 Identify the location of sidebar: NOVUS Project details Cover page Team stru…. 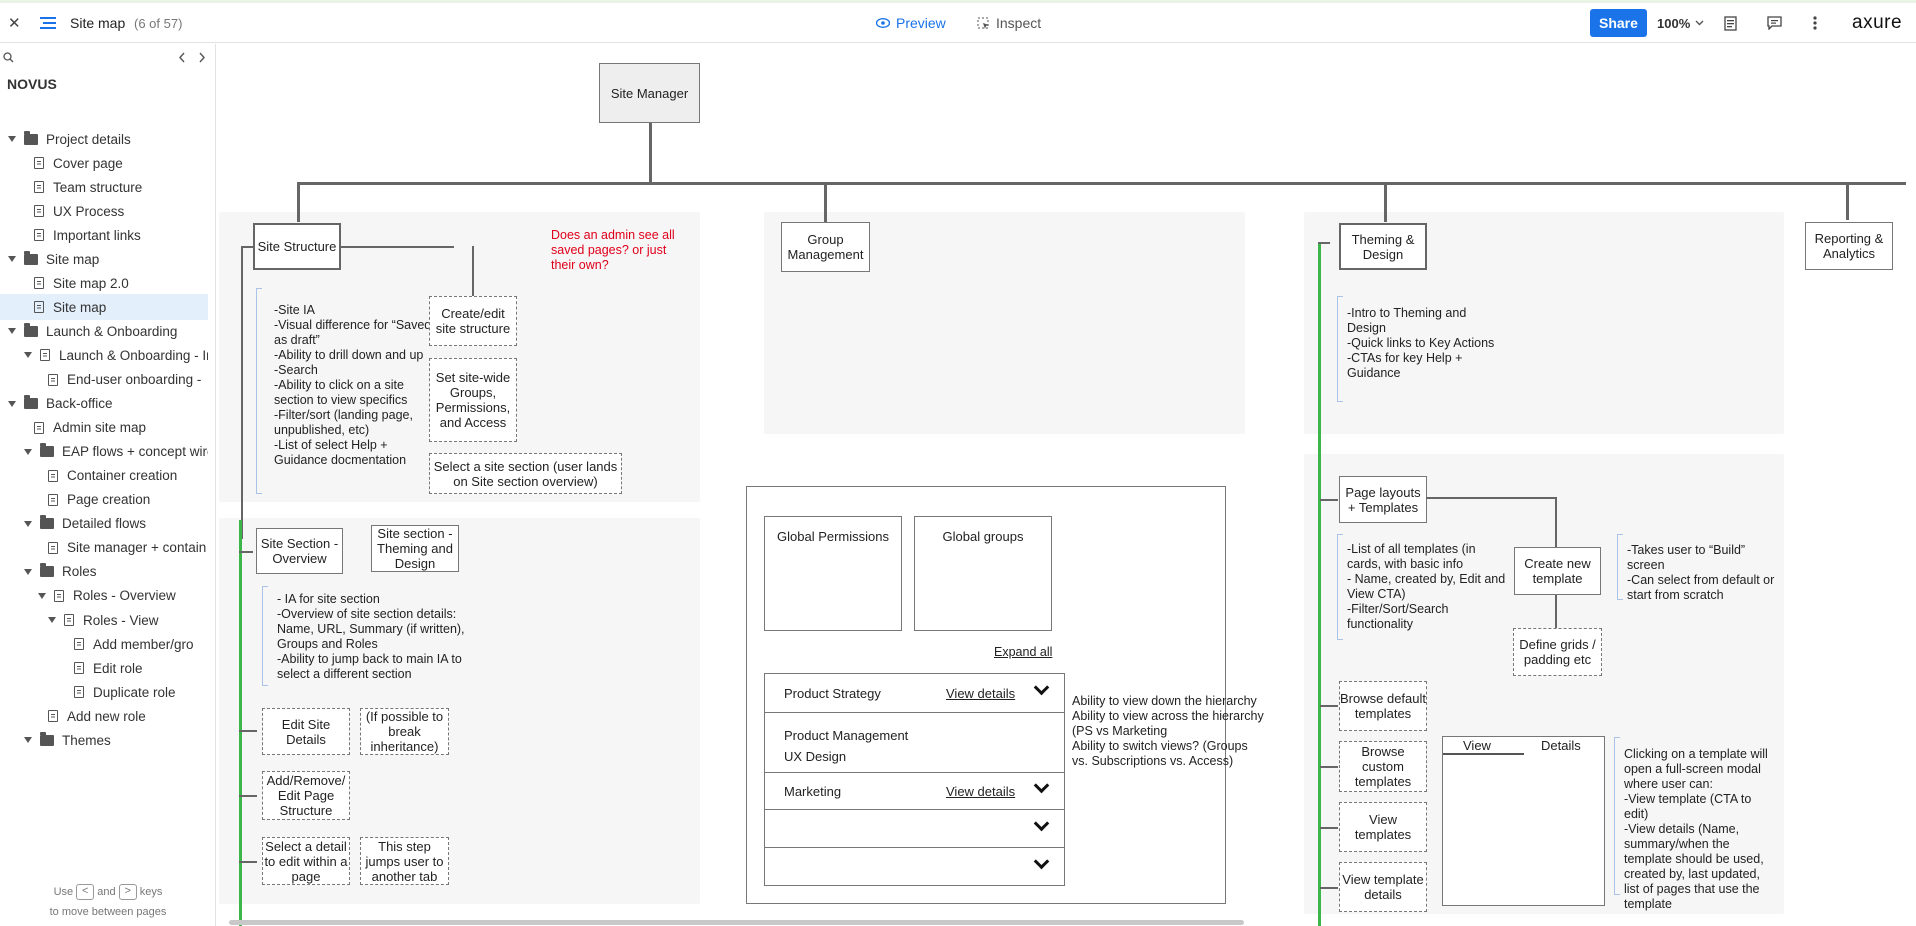
(108, 485).